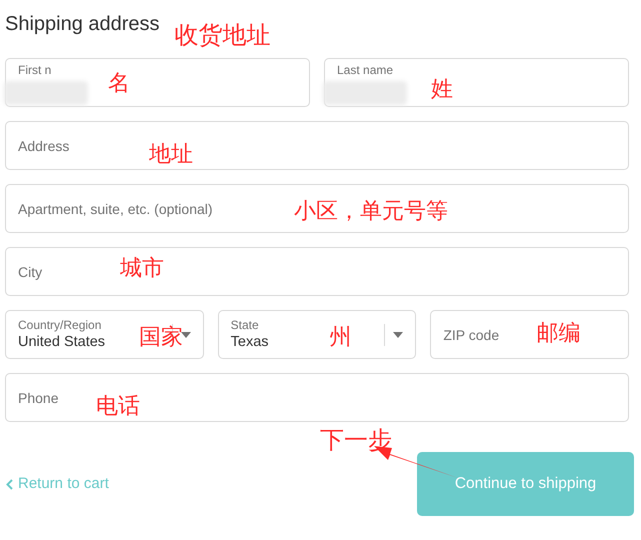  Describe the element at coordinates (82, 24) in the screenshot. I see `section-title: Shipping address` at that location.